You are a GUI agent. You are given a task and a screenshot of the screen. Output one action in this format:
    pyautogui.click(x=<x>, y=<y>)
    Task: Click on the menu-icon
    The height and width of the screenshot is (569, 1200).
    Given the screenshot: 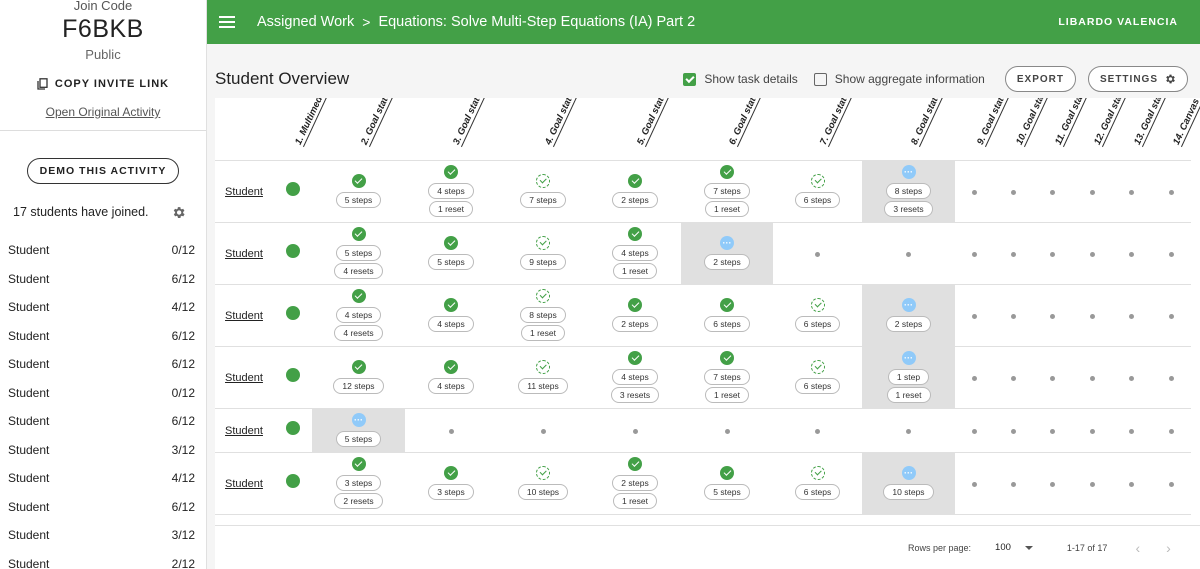 What is the action you would take?
    pyautogui.click(x=227, y=22)
    